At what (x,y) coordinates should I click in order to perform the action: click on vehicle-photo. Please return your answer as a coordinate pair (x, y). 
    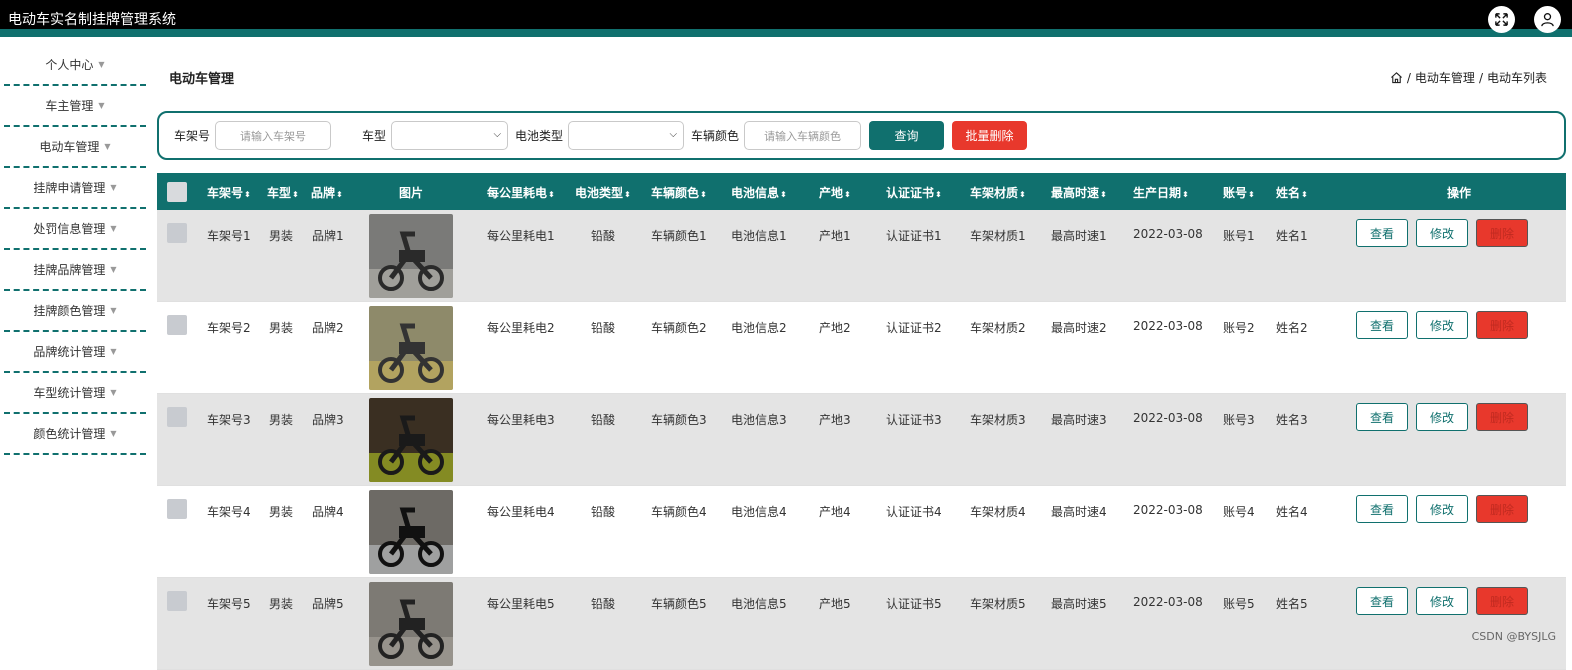
    Looking at the image, I should click on (411, 348).